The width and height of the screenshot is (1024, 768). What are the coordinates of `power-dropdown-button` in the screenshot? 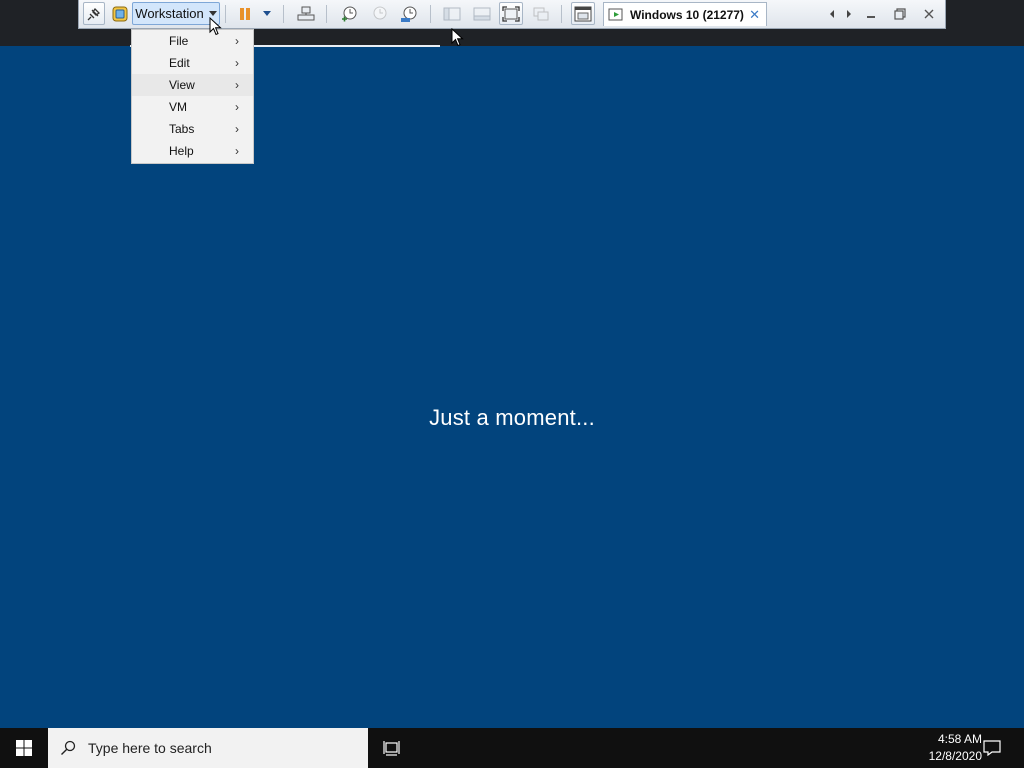 It's located at (267, 13).